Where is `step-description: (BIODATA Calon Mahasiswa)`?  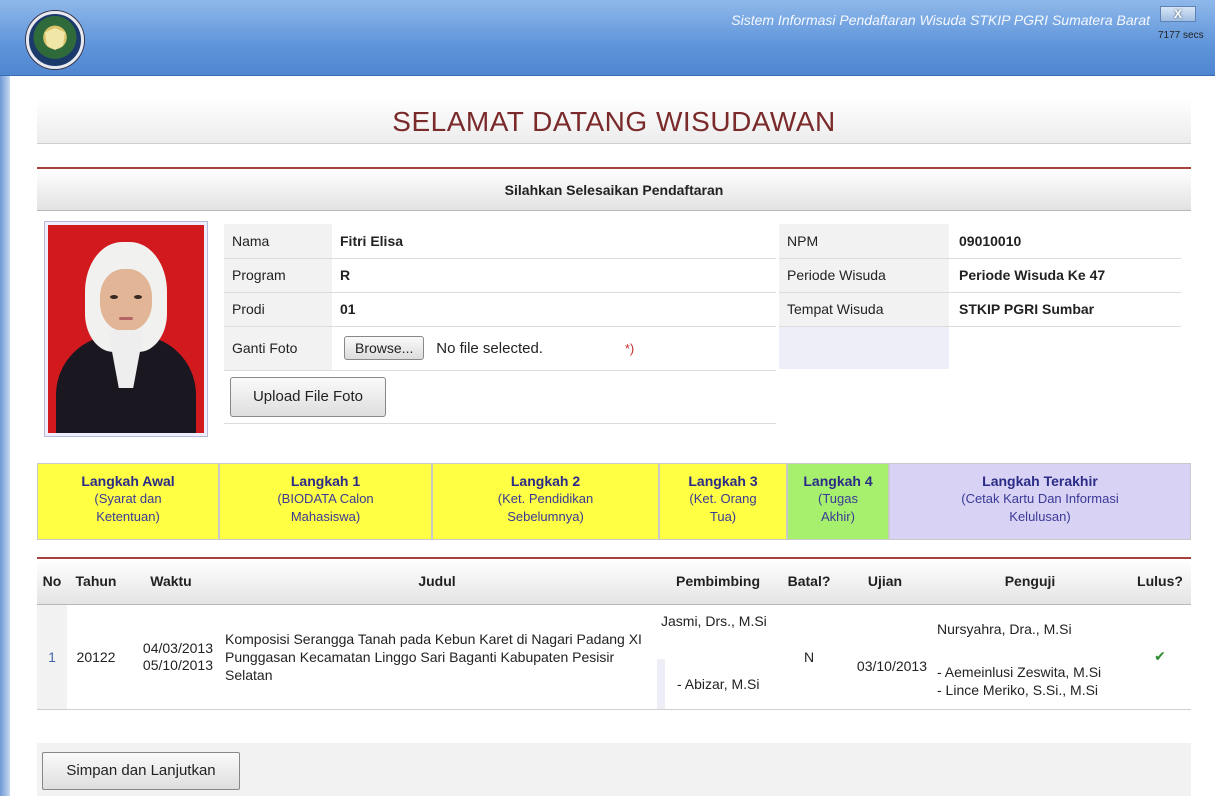 step-description: (BIODATA Calon Mahasiswa) is located at coordinates (325, 507).